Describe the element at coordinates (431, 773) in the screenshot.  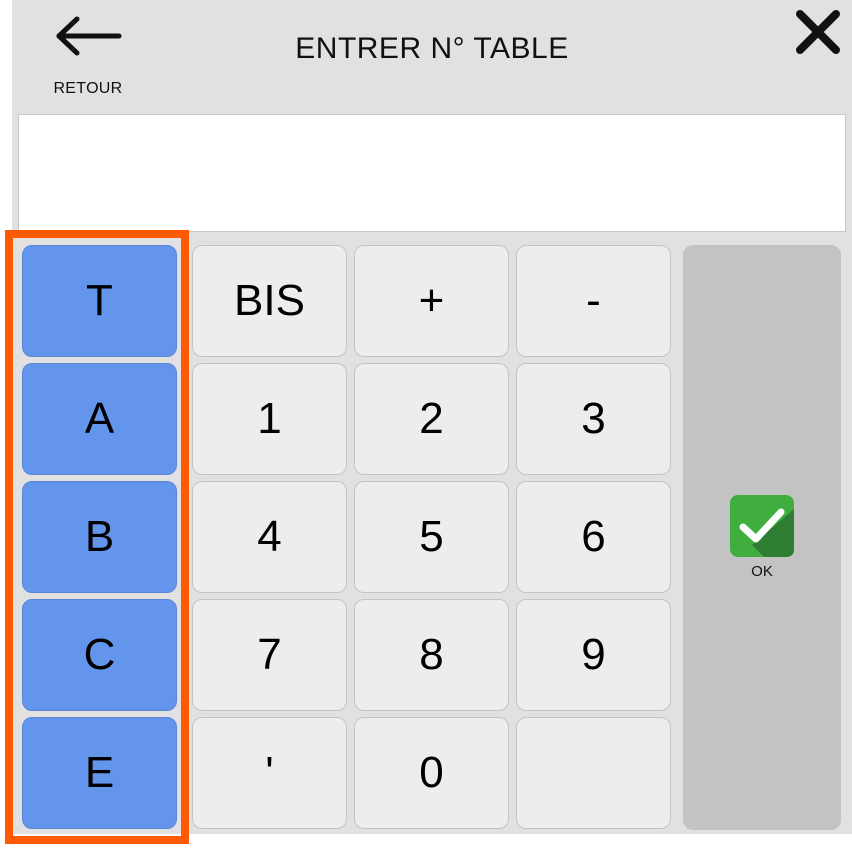
I see `key-0: 0` at that location.